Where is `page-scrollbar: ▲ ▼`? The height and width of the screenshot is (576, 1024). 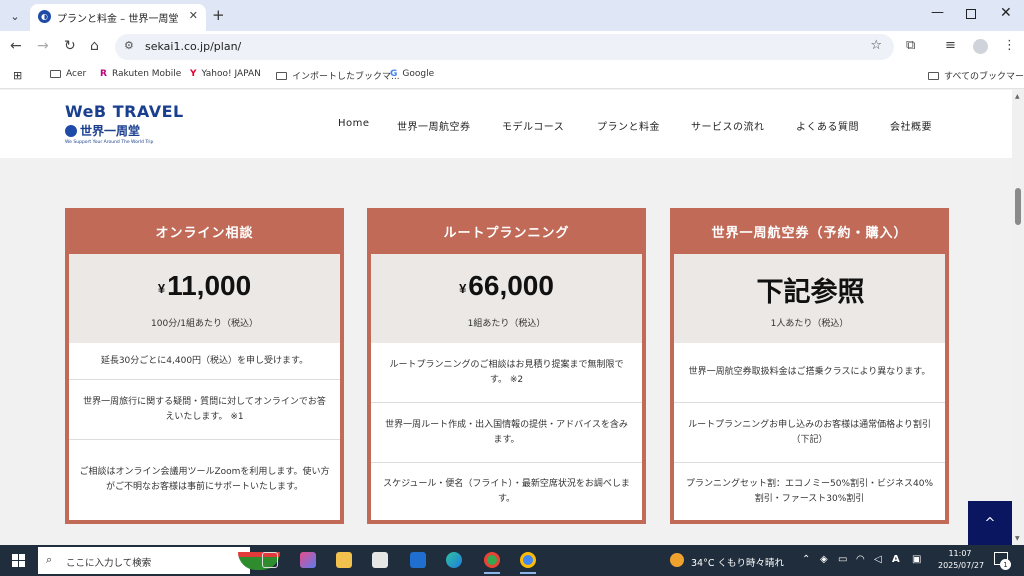 page-scrollbar: ▲ ▼ is located at coordinates (1018, 317).